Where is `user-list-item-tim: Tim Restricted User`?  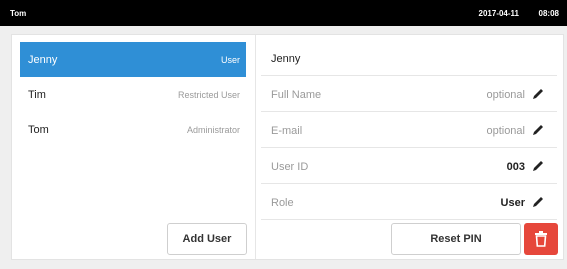 user-list-item-tim: Tim Restricted User is located at coordinates (133, 94).